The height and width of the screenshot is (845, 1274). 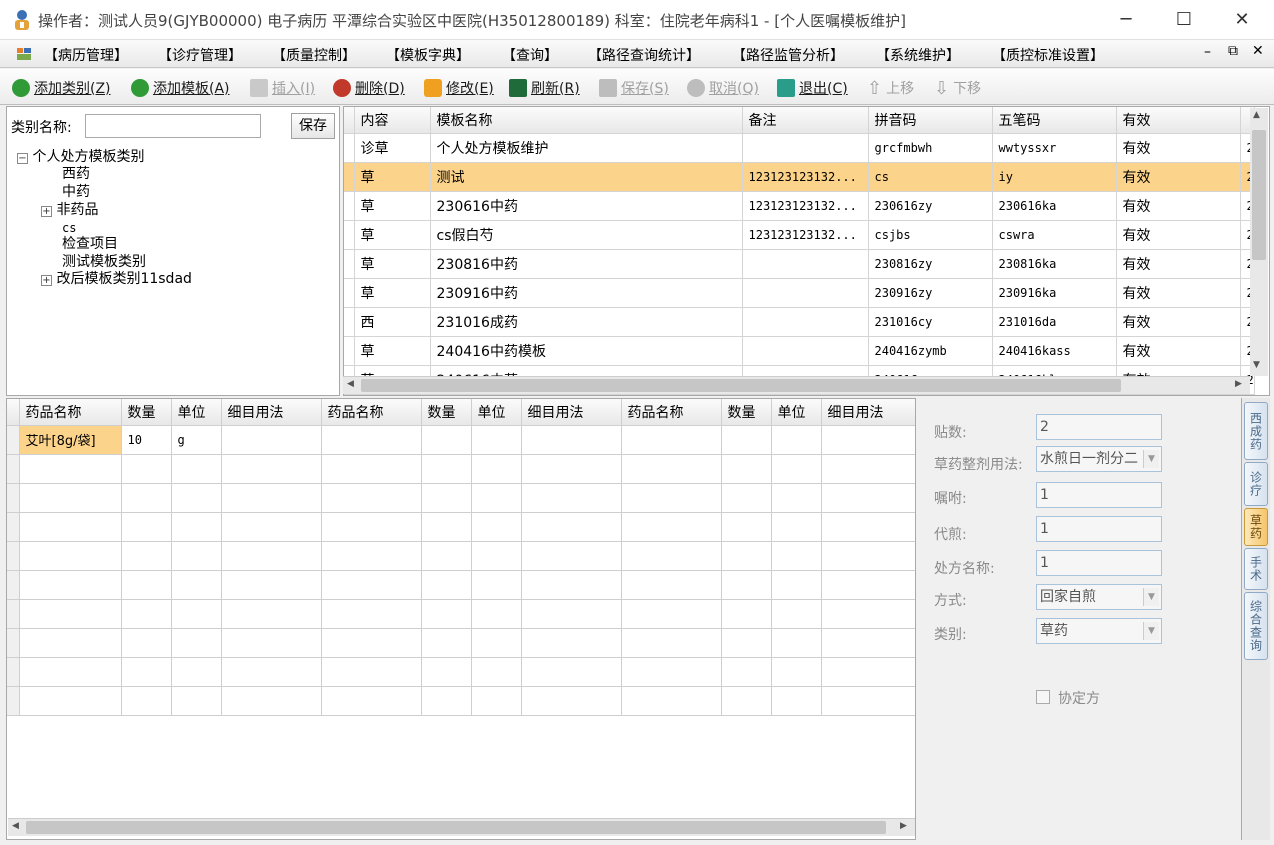 What do you see at coordinates (957, 88) in the screenshot?
I see `move-down-button: ⇩ 下移` at bounding box center [957, 88].